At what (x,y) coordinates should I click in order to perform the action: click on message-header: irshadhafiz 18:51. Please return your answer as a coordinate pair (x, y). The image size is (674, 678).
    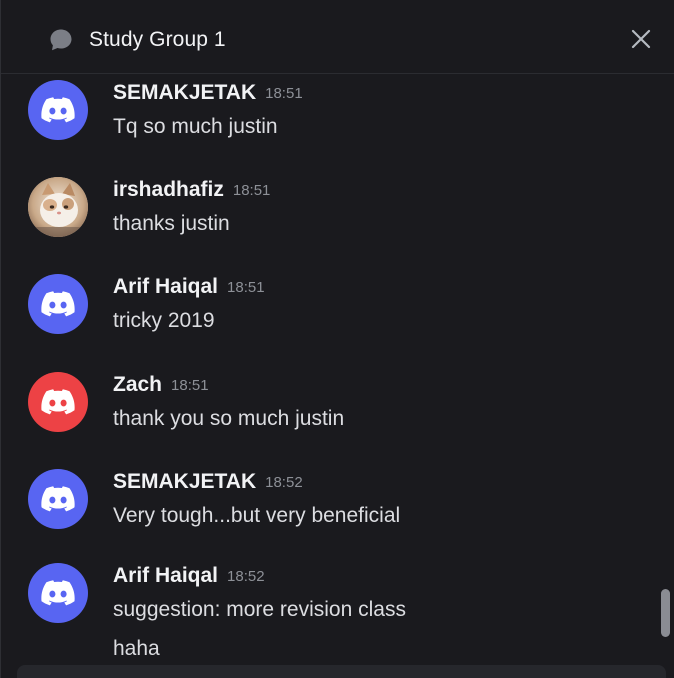
    Looking at the image, I should click on (191, 190).